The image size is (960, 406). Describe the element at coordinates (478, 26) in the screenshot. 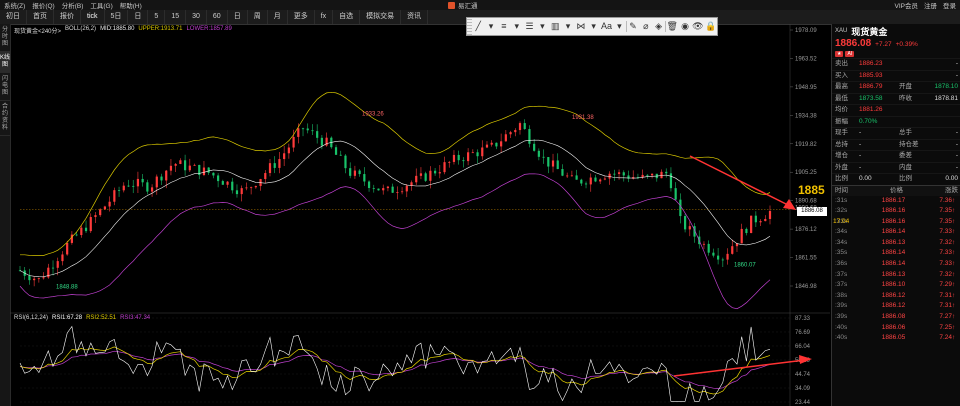

I see `trendline-tool-icon: ╱` at that location.